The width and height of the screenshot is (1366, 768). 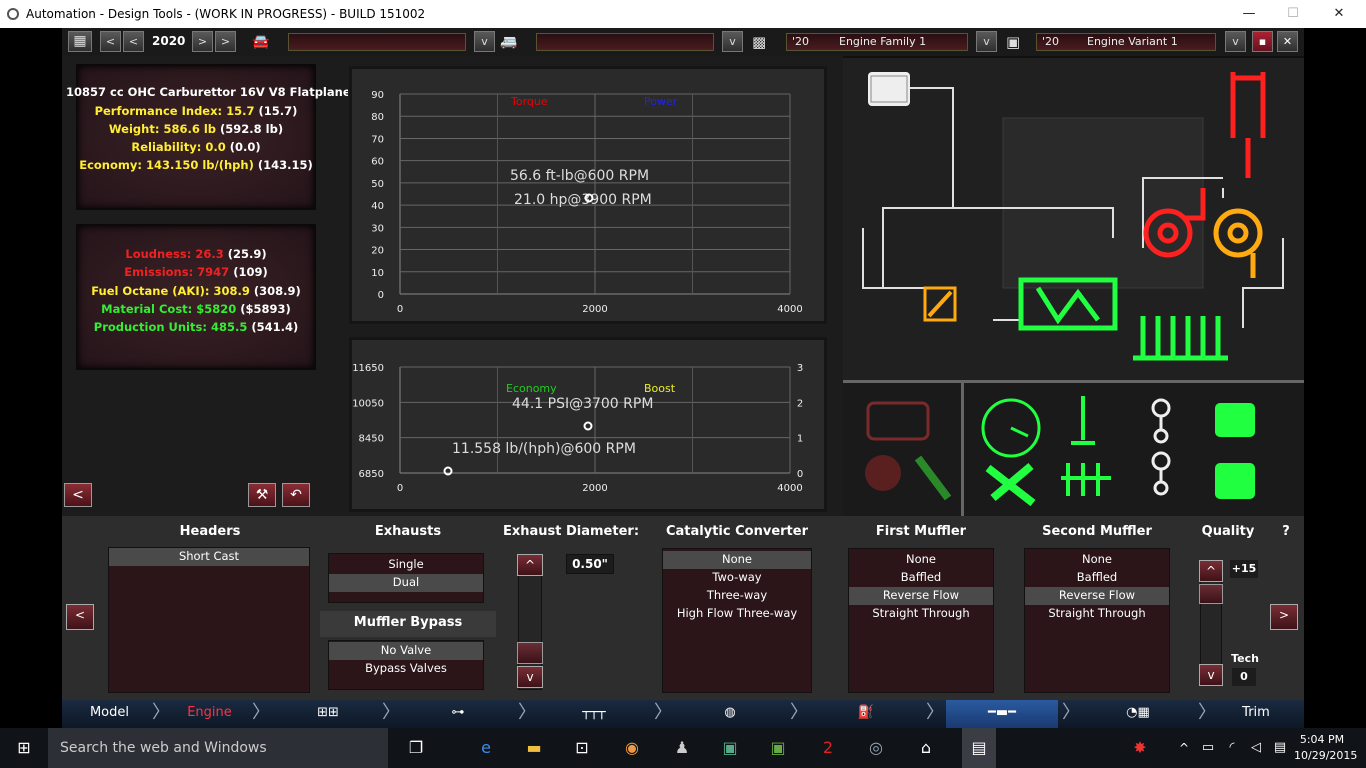 I want to click on quality-down-button: v, so click(x=1211, y=675).